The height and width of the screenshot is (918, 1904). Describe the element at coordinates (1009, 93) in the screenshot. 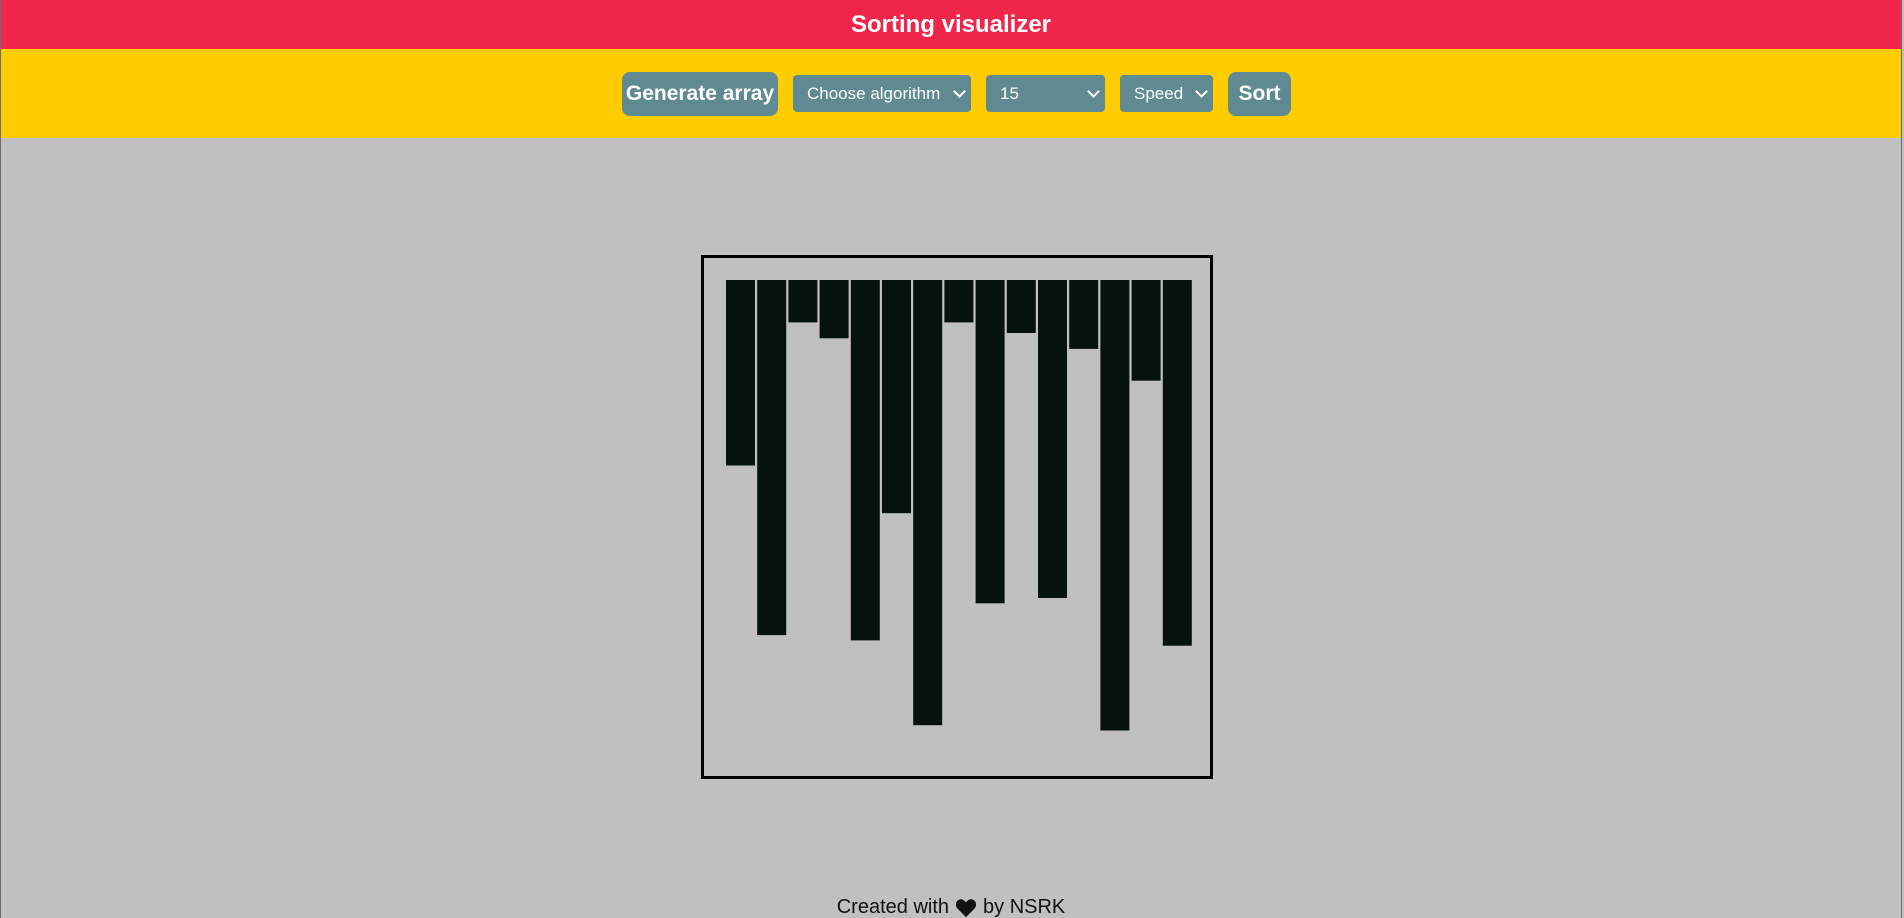

I see `array-size-select-value: 15` at that location.